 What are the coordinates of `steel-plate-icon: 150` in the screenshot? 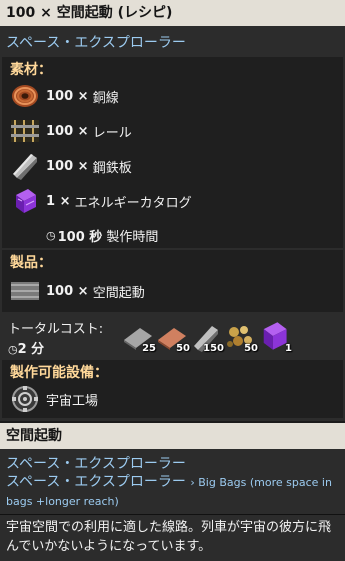 It's located at (207, 337).